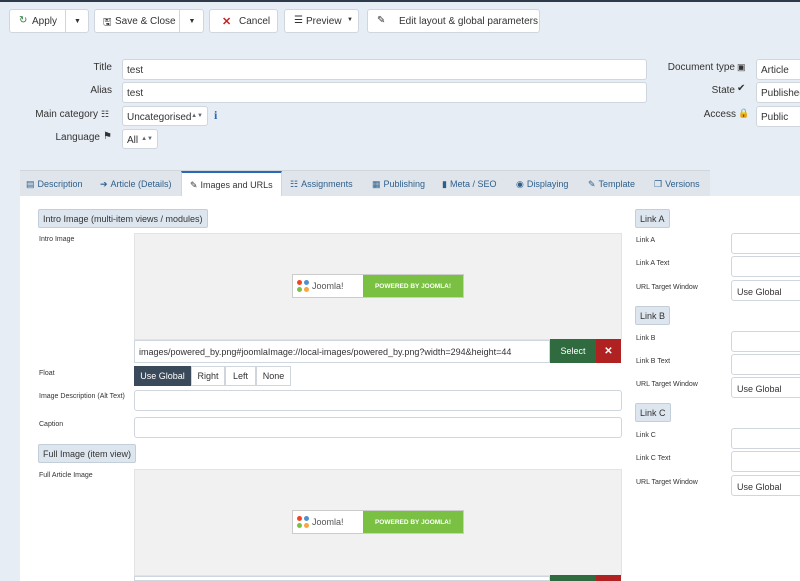 The width and height of the screenshot is (800, 581). I want to click on link-b-label: Link B, so click(646, 338).